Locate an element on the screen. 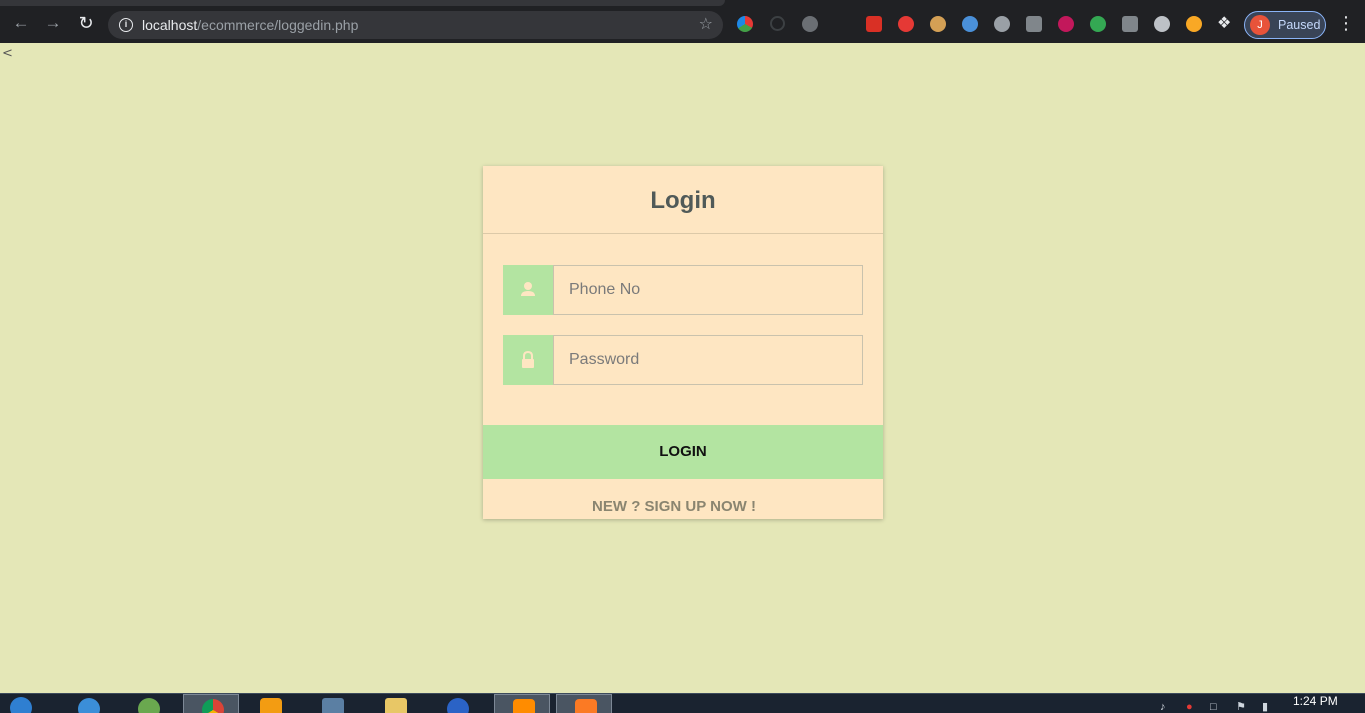  app-green-icon is located at coordinates (149, 705).